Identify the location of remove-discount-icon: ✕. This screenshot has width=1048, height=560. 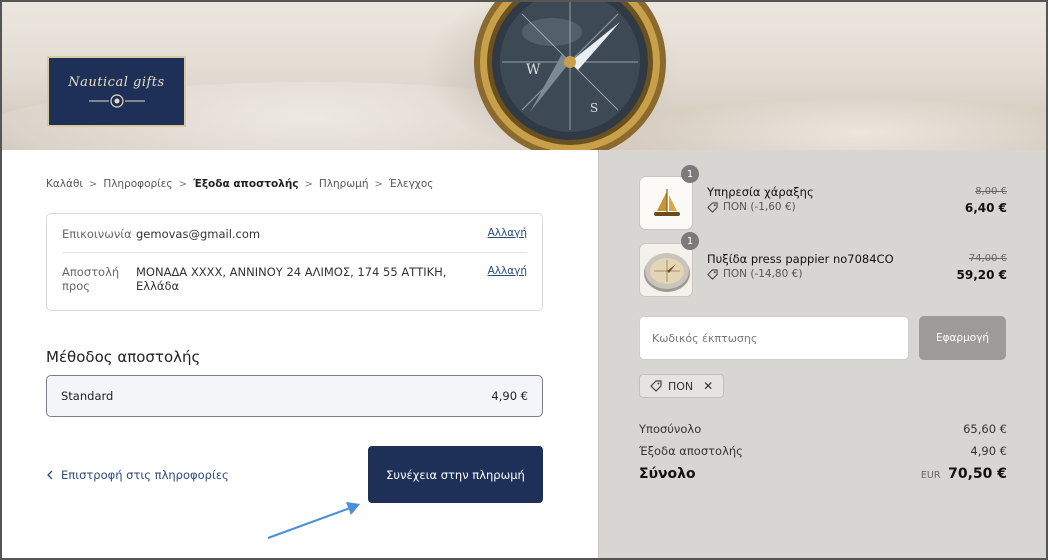
(708, 386).